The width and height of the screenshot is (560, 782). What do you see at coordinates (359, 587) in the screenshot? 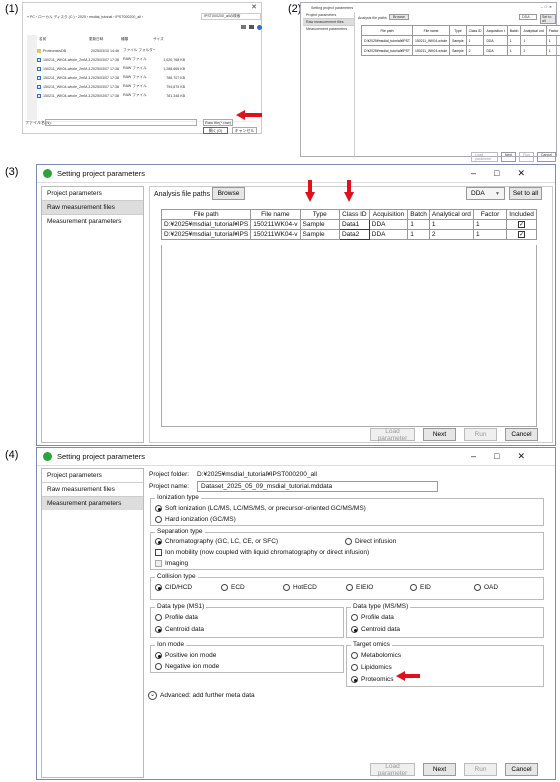
I see `collision-eieio-radio: EIEIO` at bounding box center [359, 587].